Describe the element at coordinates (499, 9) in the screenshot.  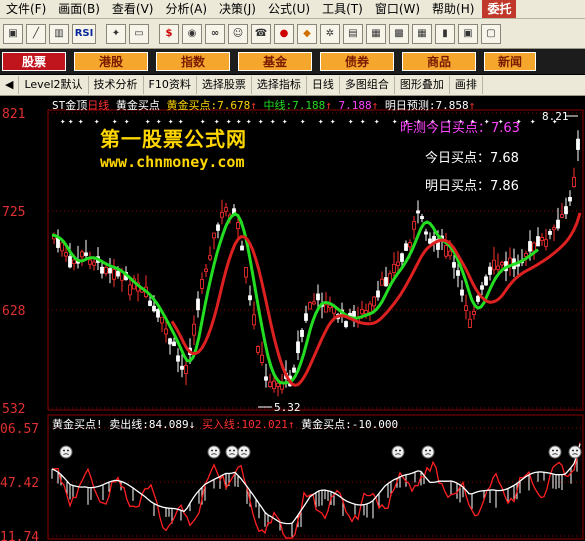
I see `menu-trade: 委托` at that location.